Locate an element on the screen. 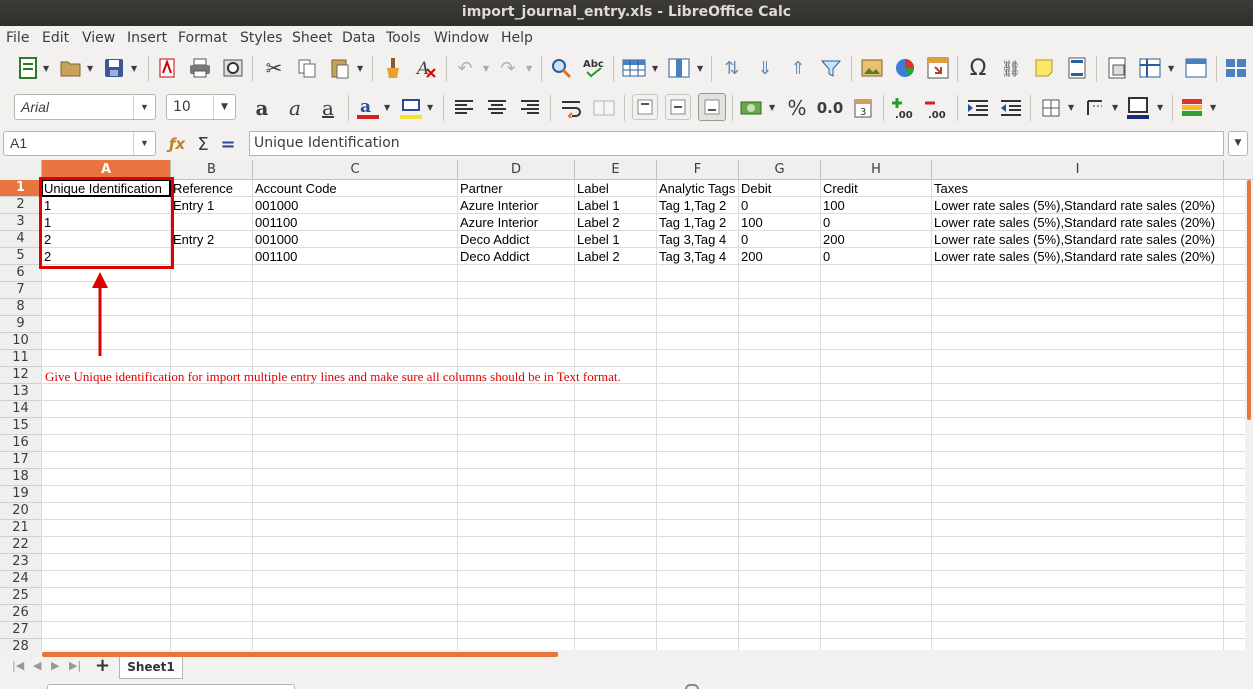 The image size is (1253, 689). column-header-f: F is located at coordinates (698, 170).